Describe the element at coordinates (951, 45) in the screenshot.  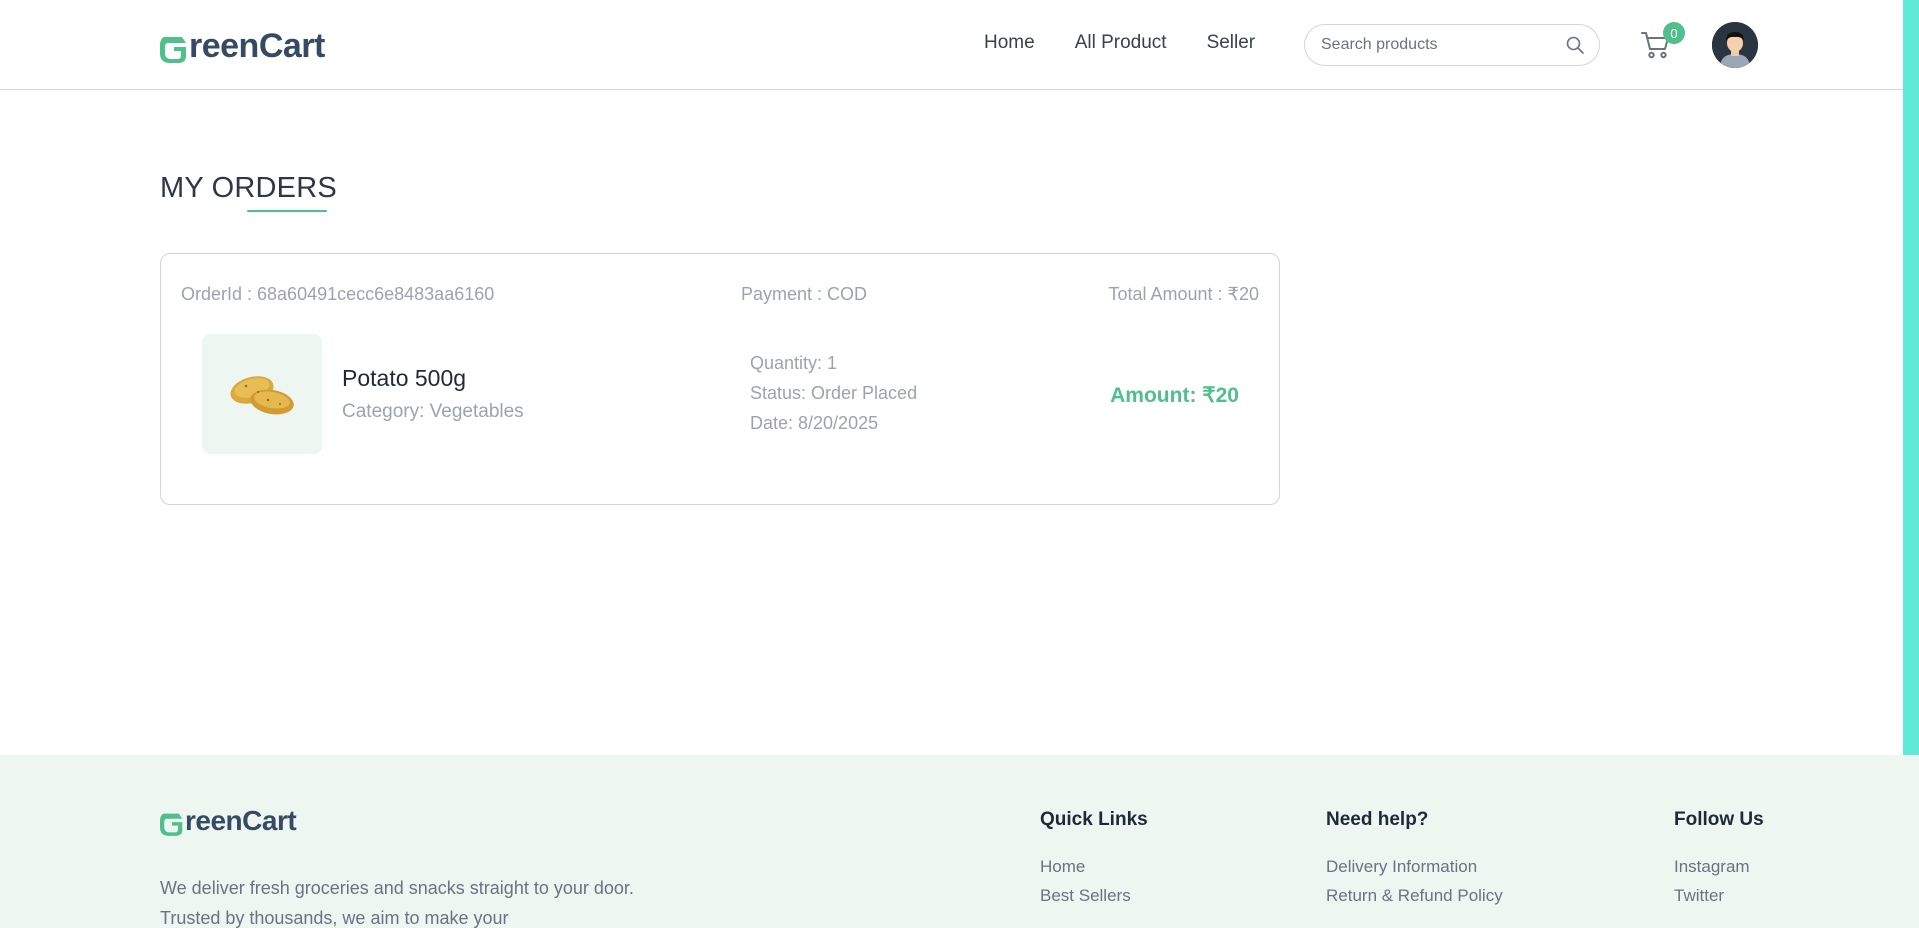
I see `navbar: reenCart Home All Product Seller 0` at that location.